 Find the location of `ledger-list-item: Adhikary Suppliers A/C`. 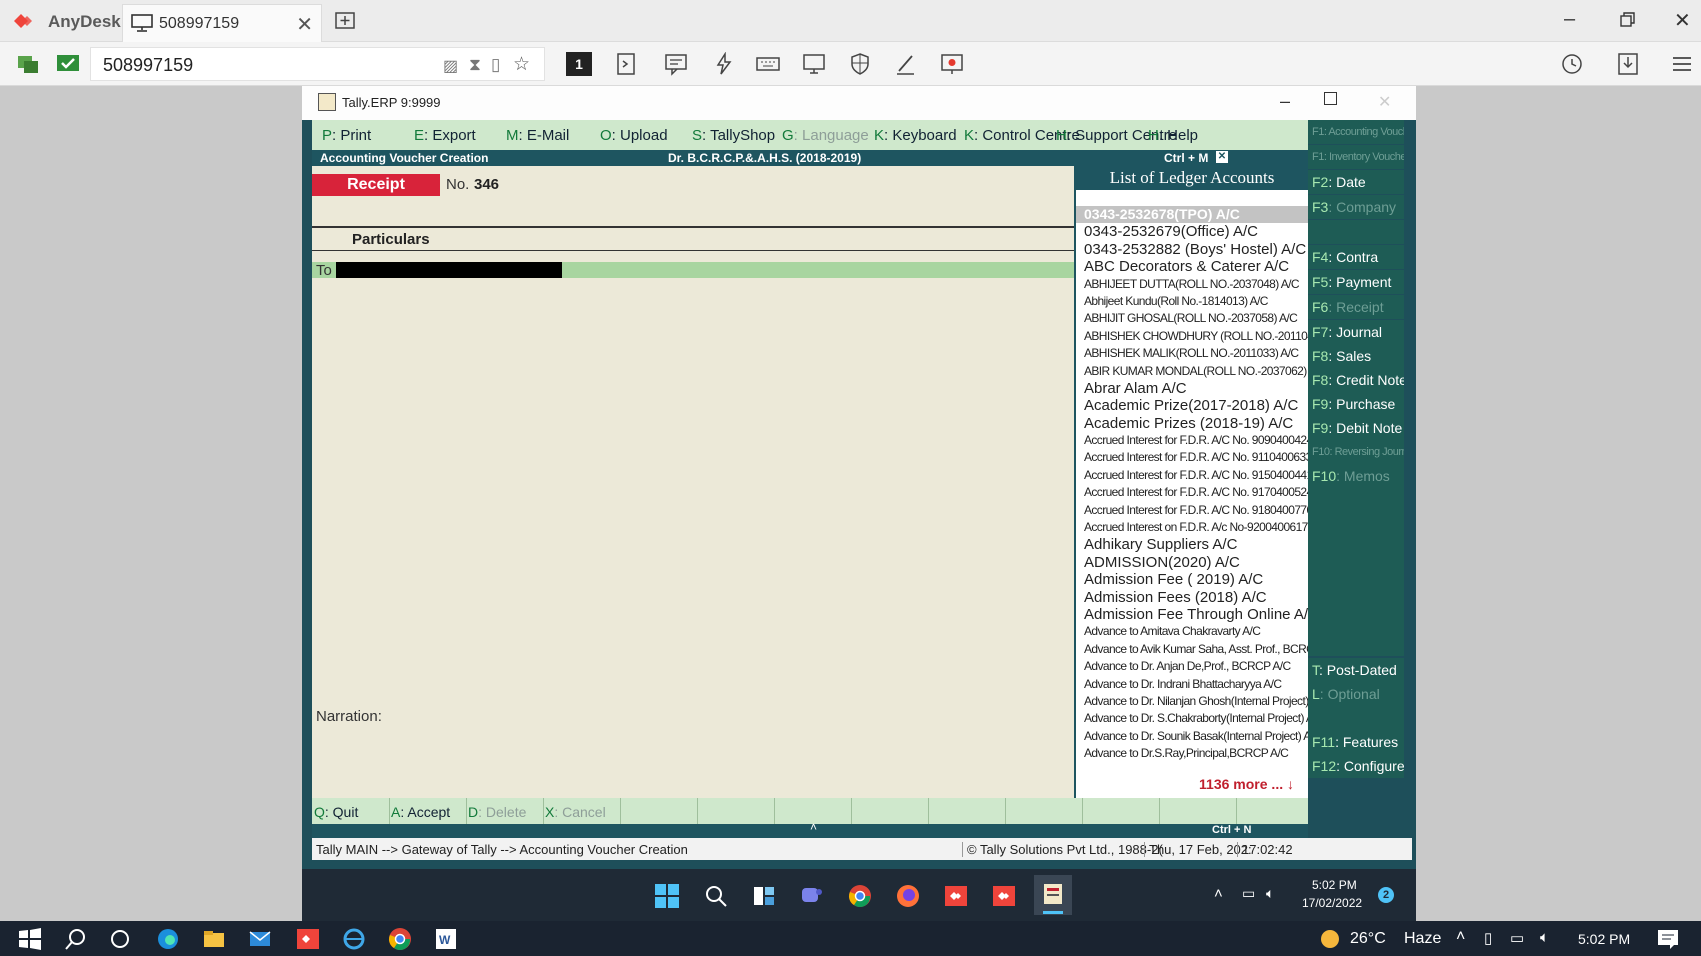

ledger-list-item: Adhikary Suppliers A/C is located at coordinates (1192, 544).